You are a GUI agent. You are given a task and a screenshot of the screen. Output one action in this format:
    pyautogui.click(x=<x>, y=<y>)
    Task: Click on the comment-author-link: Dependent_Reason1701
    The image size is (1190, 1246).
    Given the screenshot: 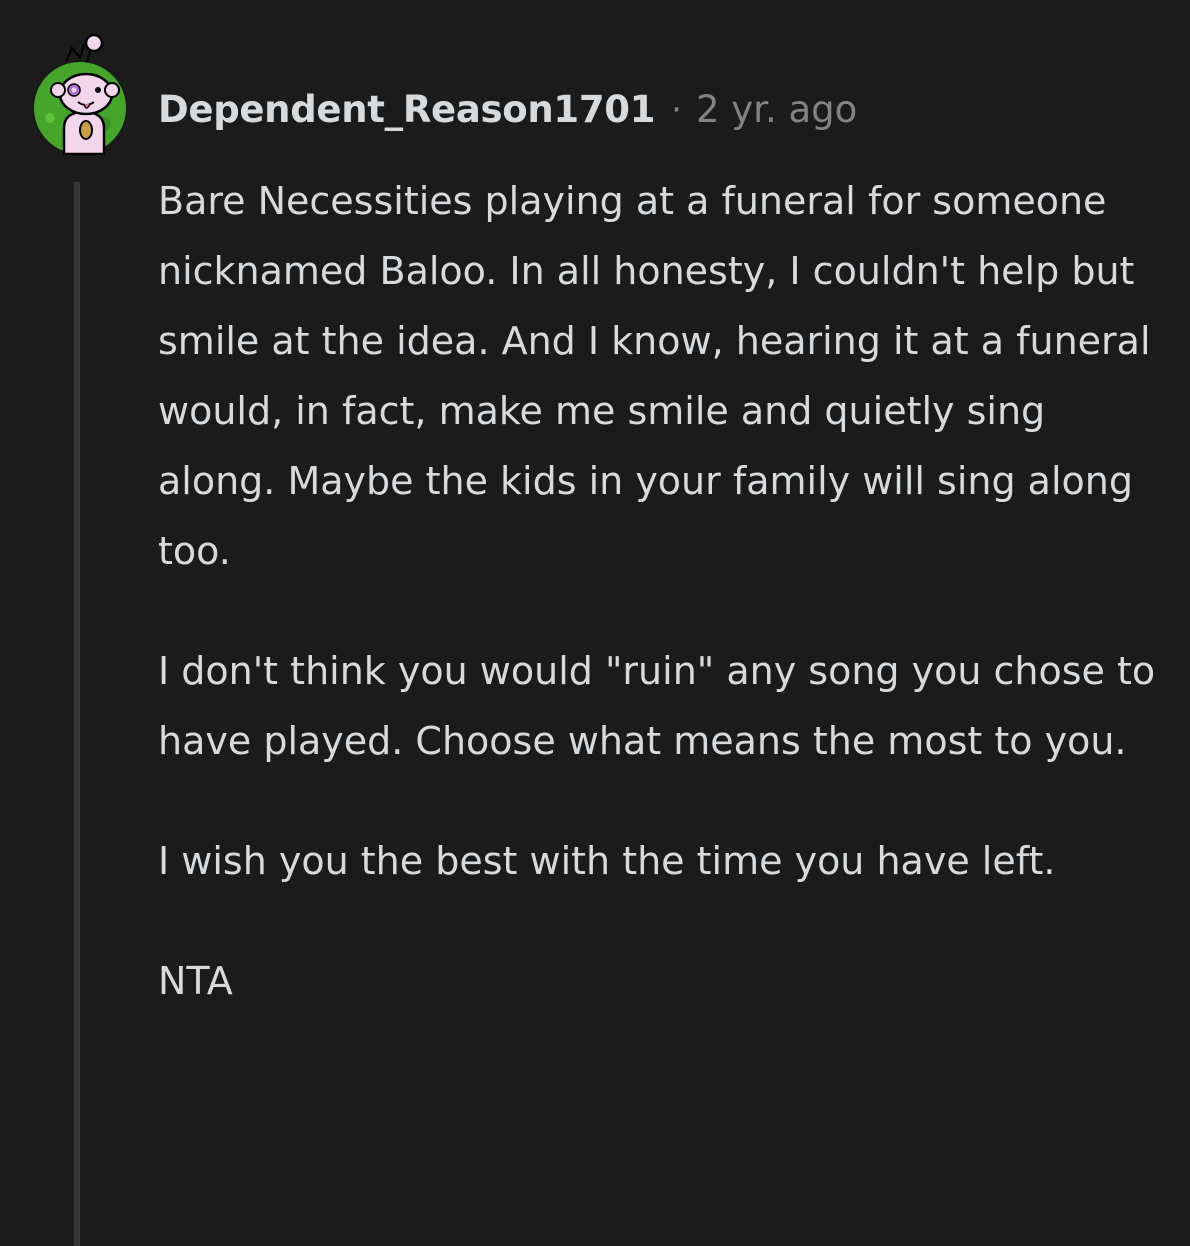 What is the action you would take?
    pyautogui.click(x=406, y=110)
    